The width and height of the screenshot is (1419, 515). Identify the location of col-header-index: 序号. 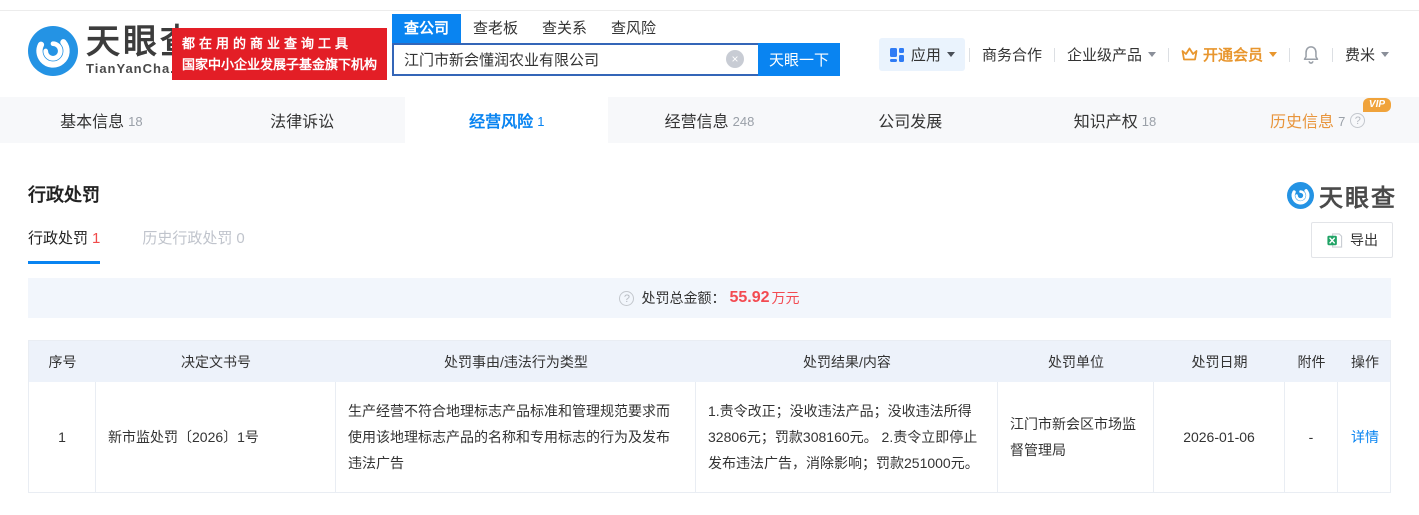
(62, 361).